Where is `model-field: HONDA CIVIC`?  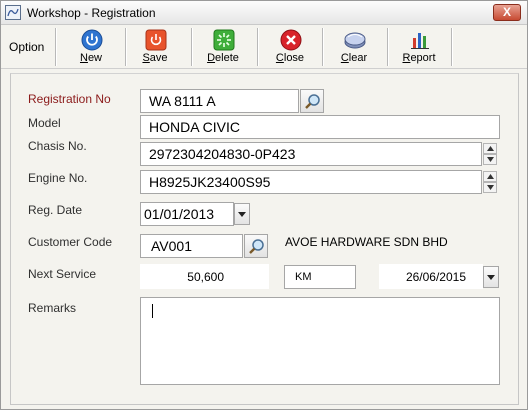 model-field: HONDA CIVIC is located at coordinates (320, 127).